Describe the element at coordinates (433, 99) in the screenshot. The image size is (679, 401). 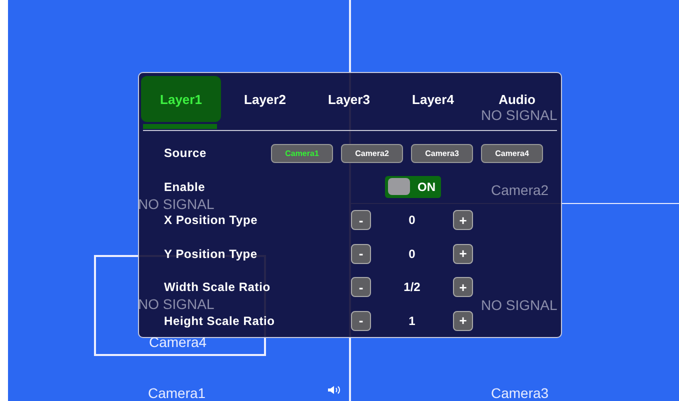
I see `tab: Layer4` at that location.